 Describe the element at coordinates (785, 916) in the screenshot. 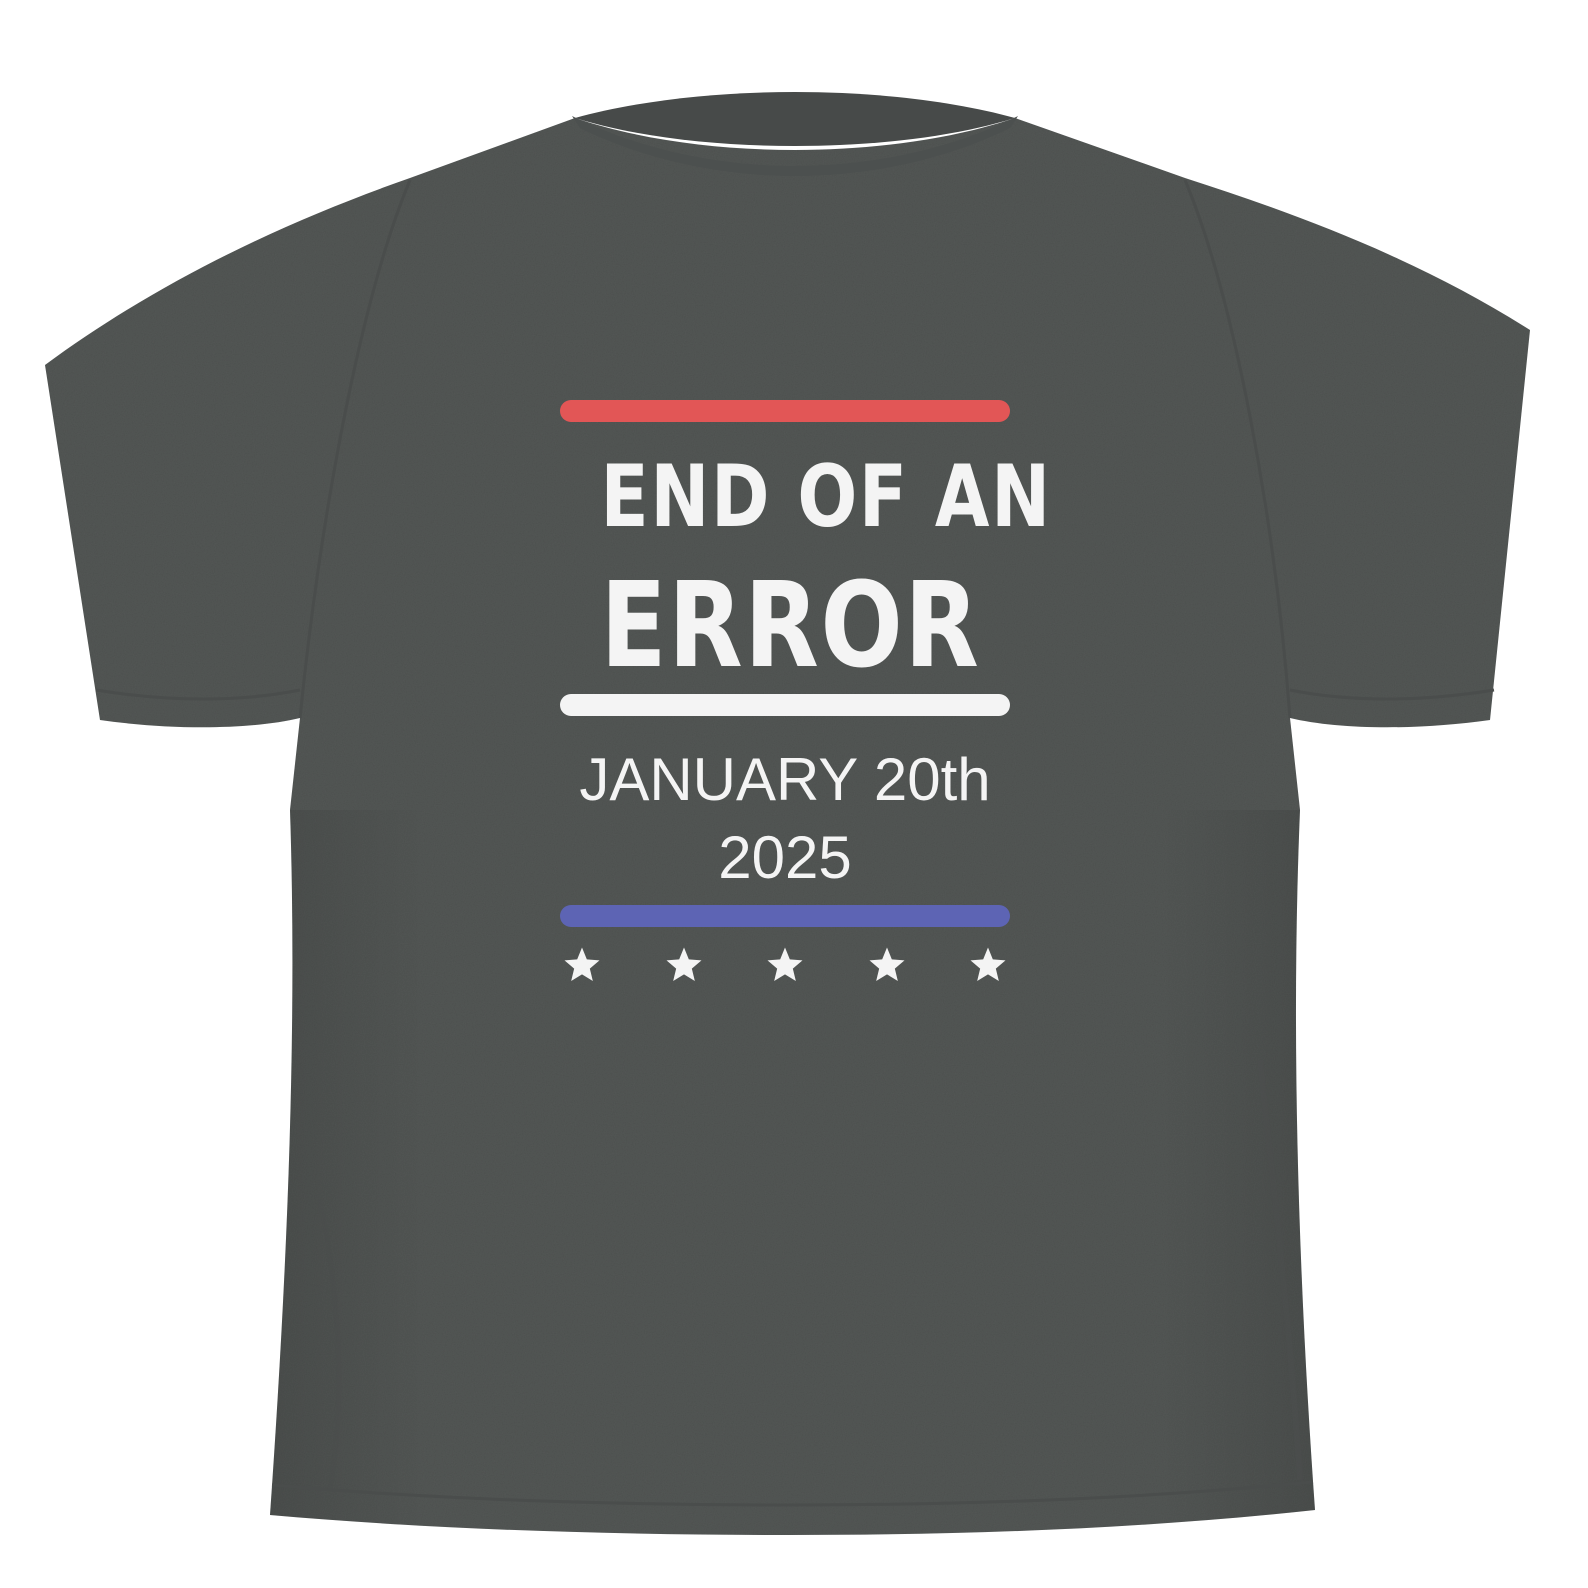

I see `blue-stripe` at that location.